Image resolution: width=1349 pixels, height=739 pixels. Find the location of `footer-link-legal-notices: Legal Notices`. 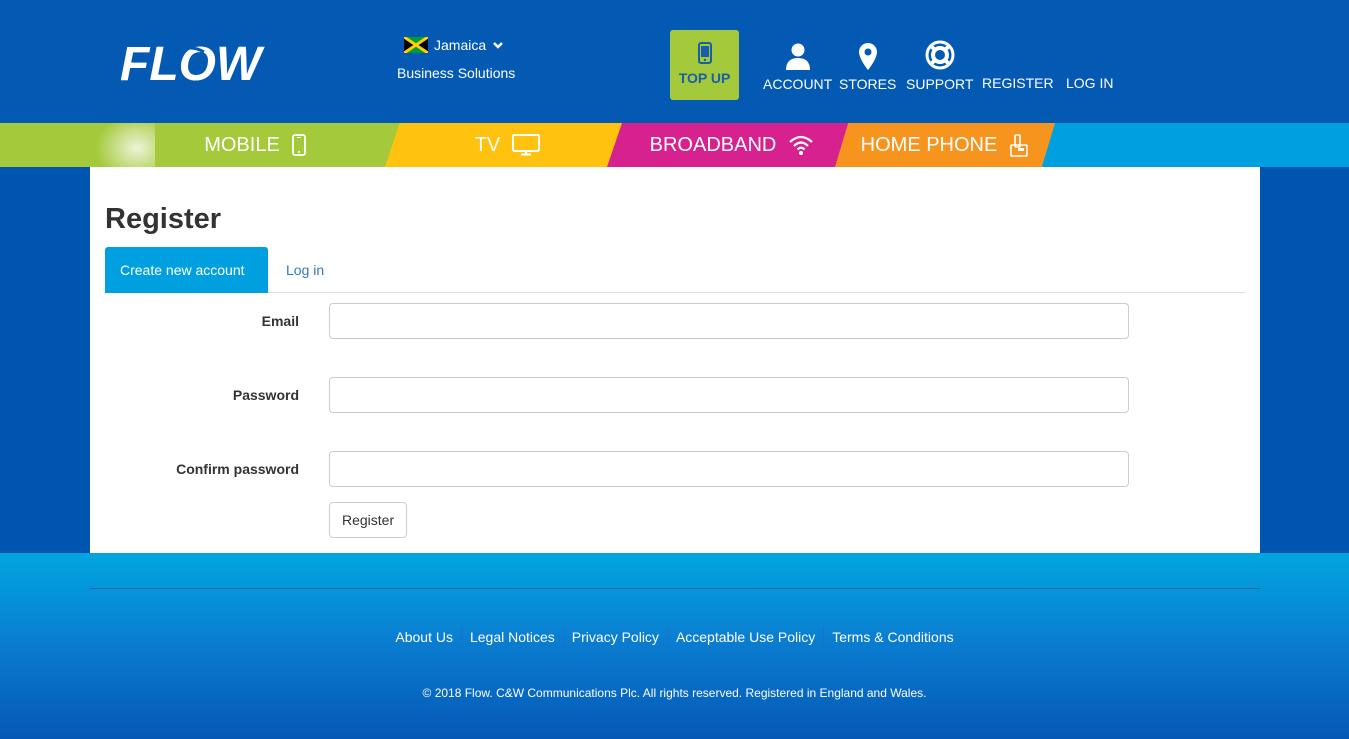

footer-link-legal-notices: Legal Notices is located at coordinates (511, 637).